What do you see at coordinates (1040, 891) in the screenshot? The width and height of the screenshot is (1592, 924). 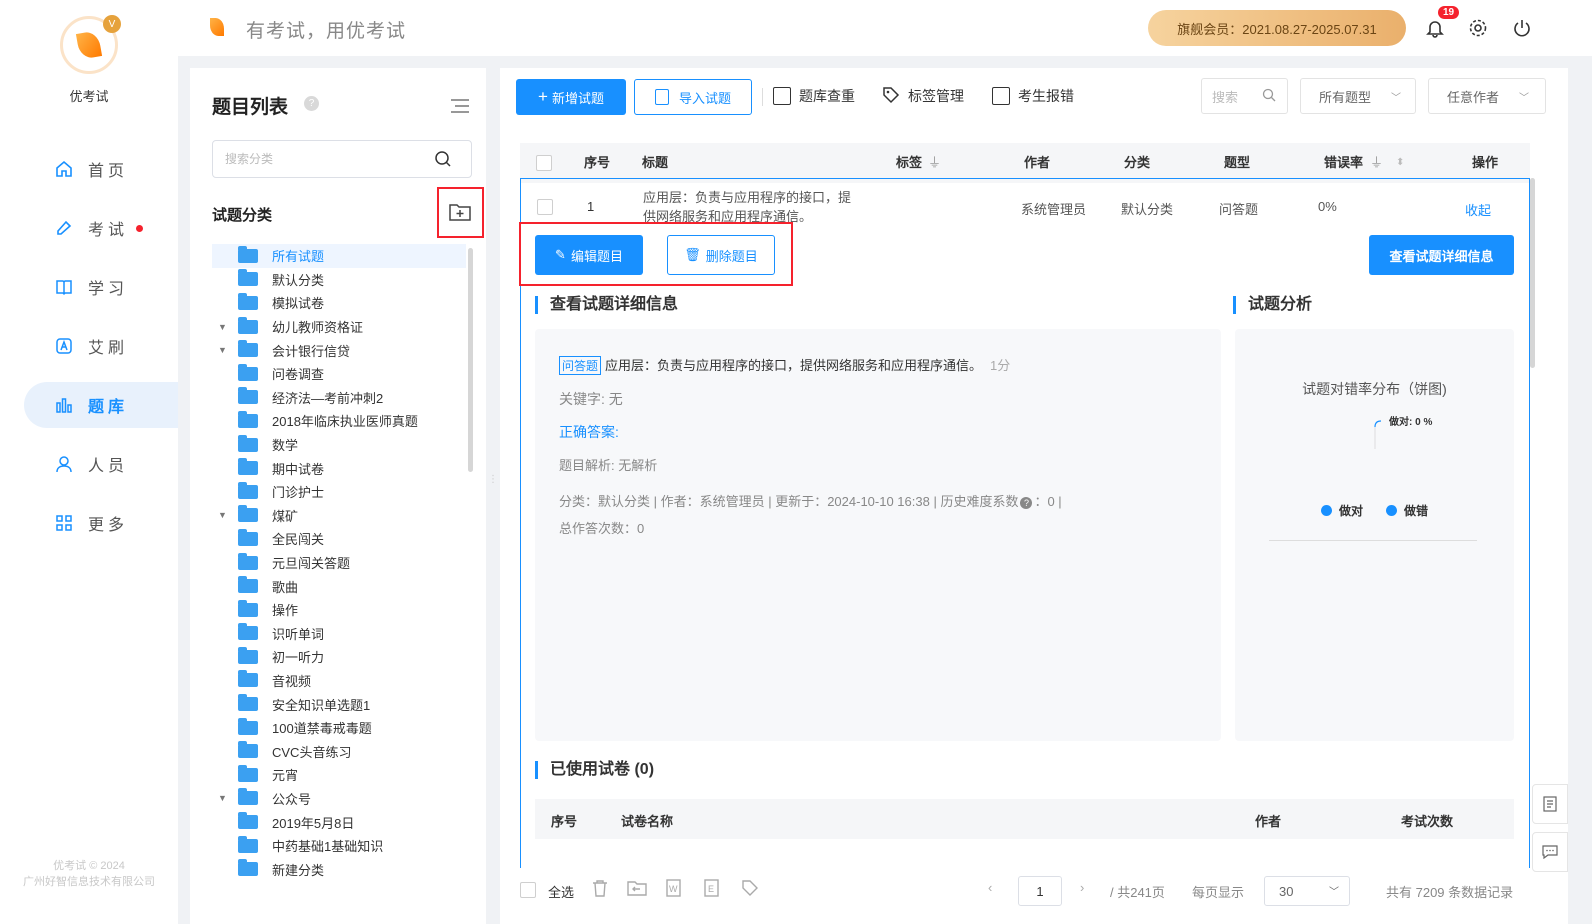 I see `page-number-input: 1` at bounding box center [1040, 891].